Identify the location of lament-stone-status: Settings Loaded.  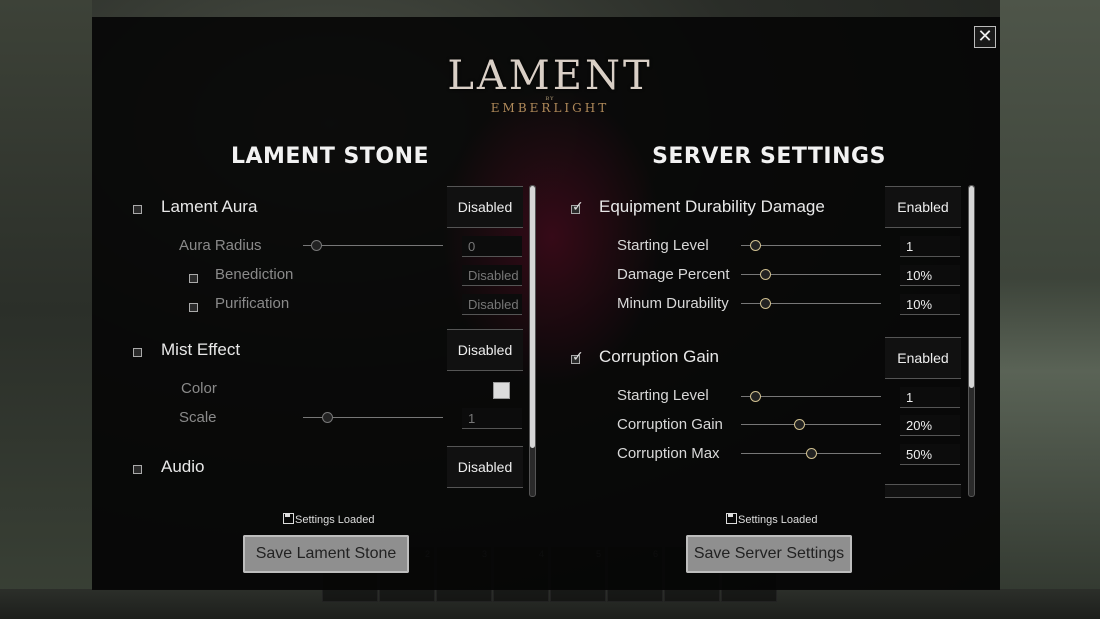
(329, 519).